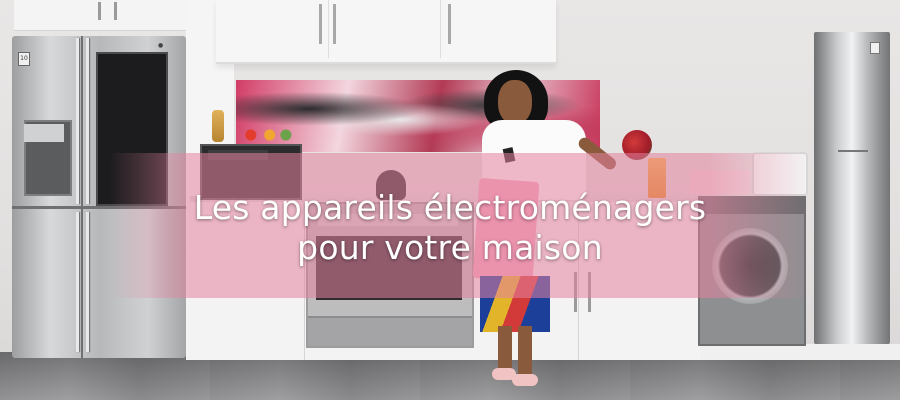 The height and width of the screenshot is (400, 900). Describe the element at coordinates (450, 247) in the screenshot. I see `headline-line-2: pour votre maison` at that location.